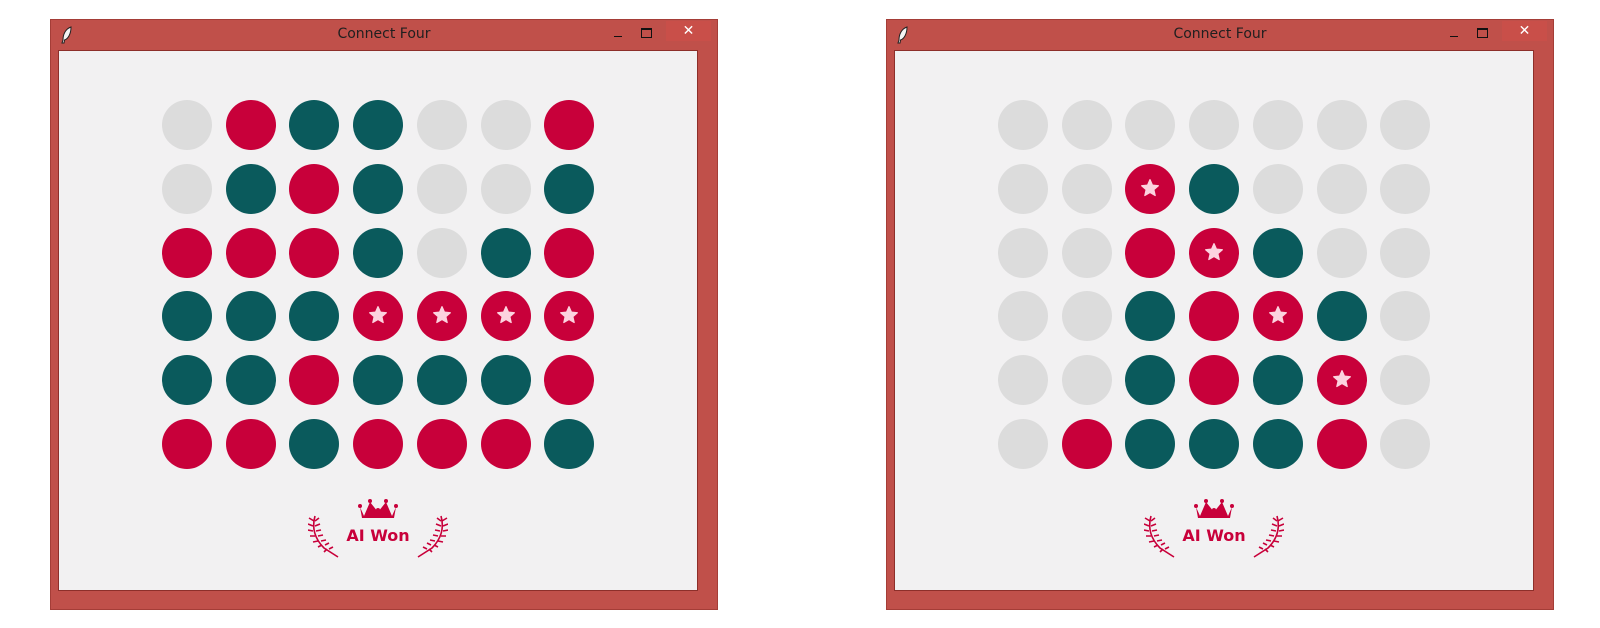 The height and width of the screenshot is (628, 1600). Describe the element at coordinates (378, 508) in the screenshot. I see `crown-icon` at that location.